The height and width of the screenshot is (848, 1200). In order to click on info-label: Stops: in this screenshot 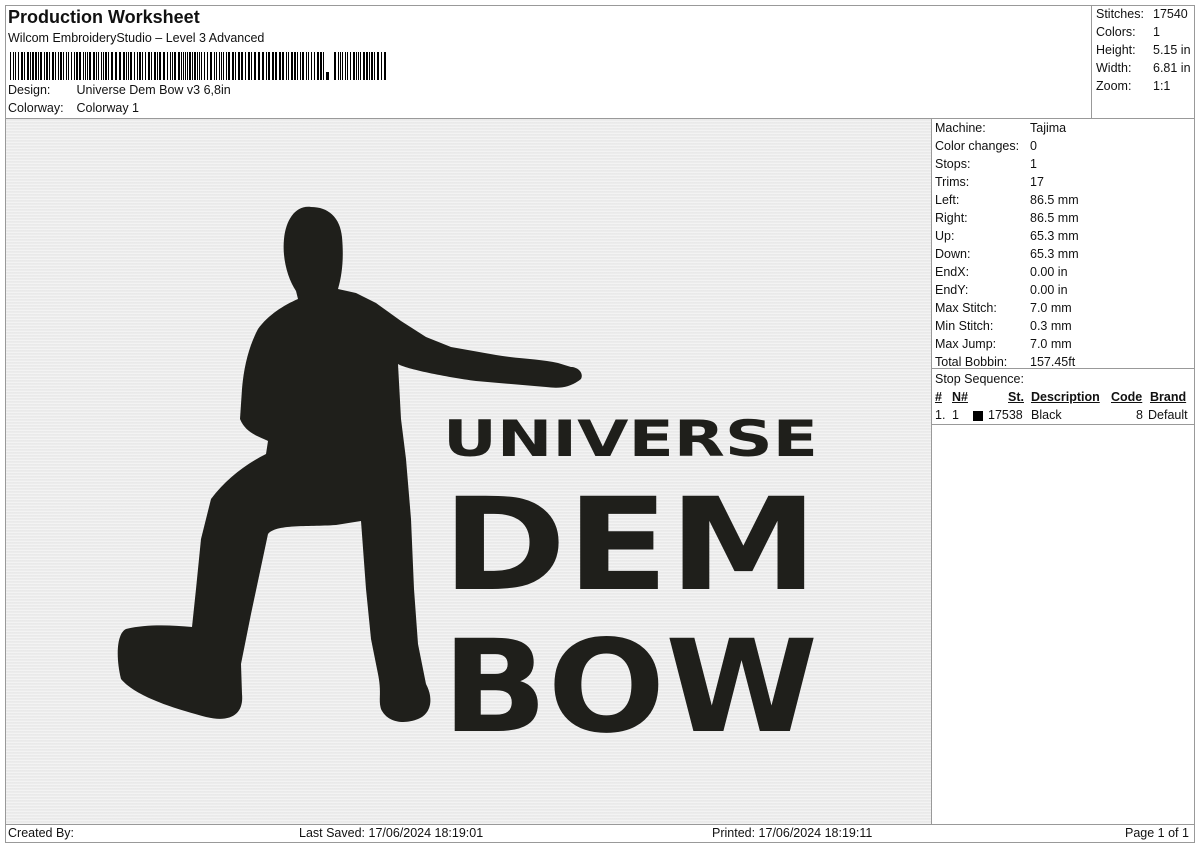, I will do `click(953, 164)`.